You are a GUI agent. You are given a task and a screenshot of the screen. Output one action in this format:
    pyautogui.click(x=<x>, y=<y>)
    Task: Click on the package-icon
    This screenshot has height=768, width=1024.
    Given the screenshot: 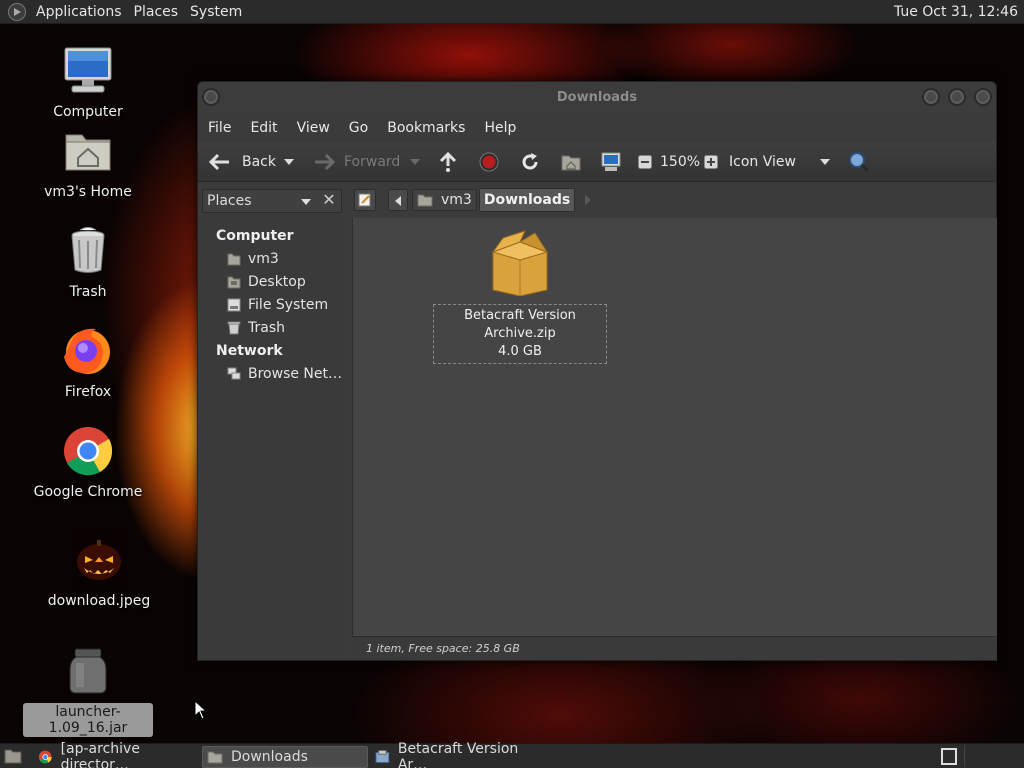 What is the action you would take?
    pyautogui.click(x=520, y=263)
    